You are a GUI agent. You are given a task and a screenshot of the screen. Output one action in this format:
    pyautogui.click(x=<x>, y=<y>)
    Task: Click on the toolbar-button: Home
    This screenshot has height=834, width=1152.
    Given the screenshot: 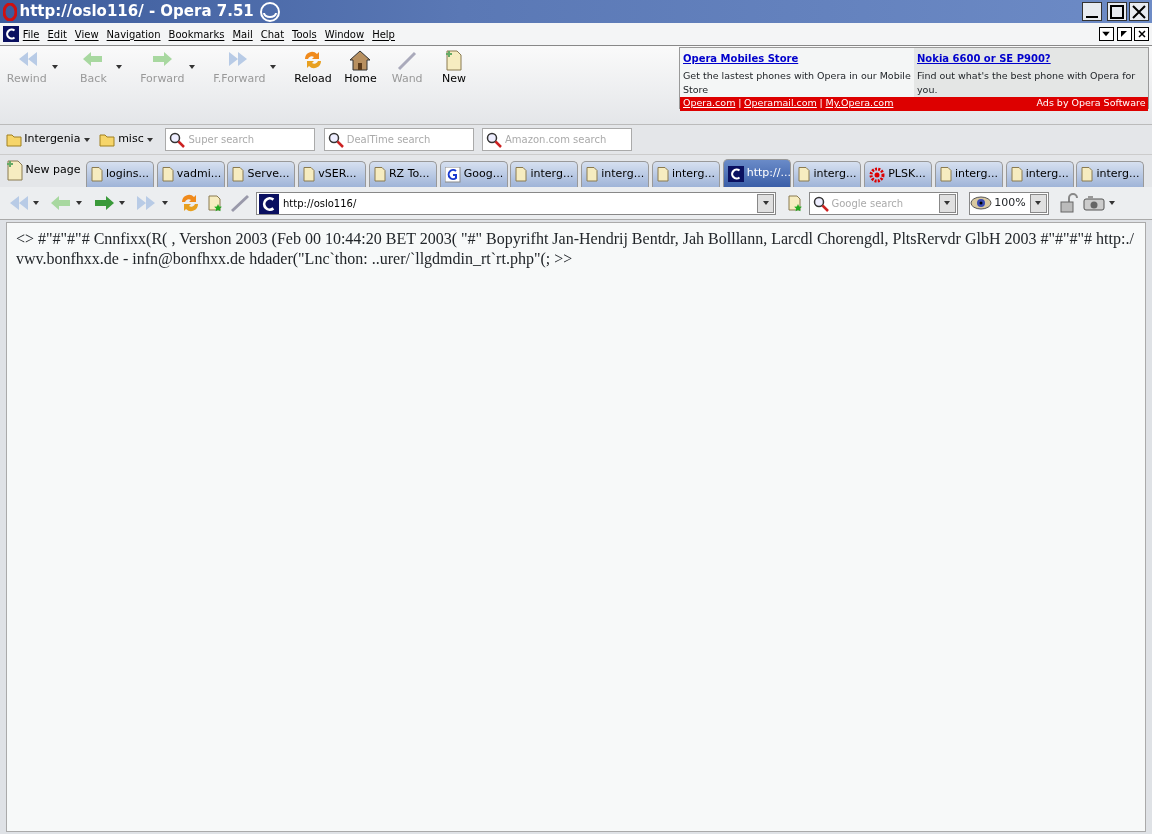 What is the action you would take?
    pyautogui.click(x=360, y=68)
    